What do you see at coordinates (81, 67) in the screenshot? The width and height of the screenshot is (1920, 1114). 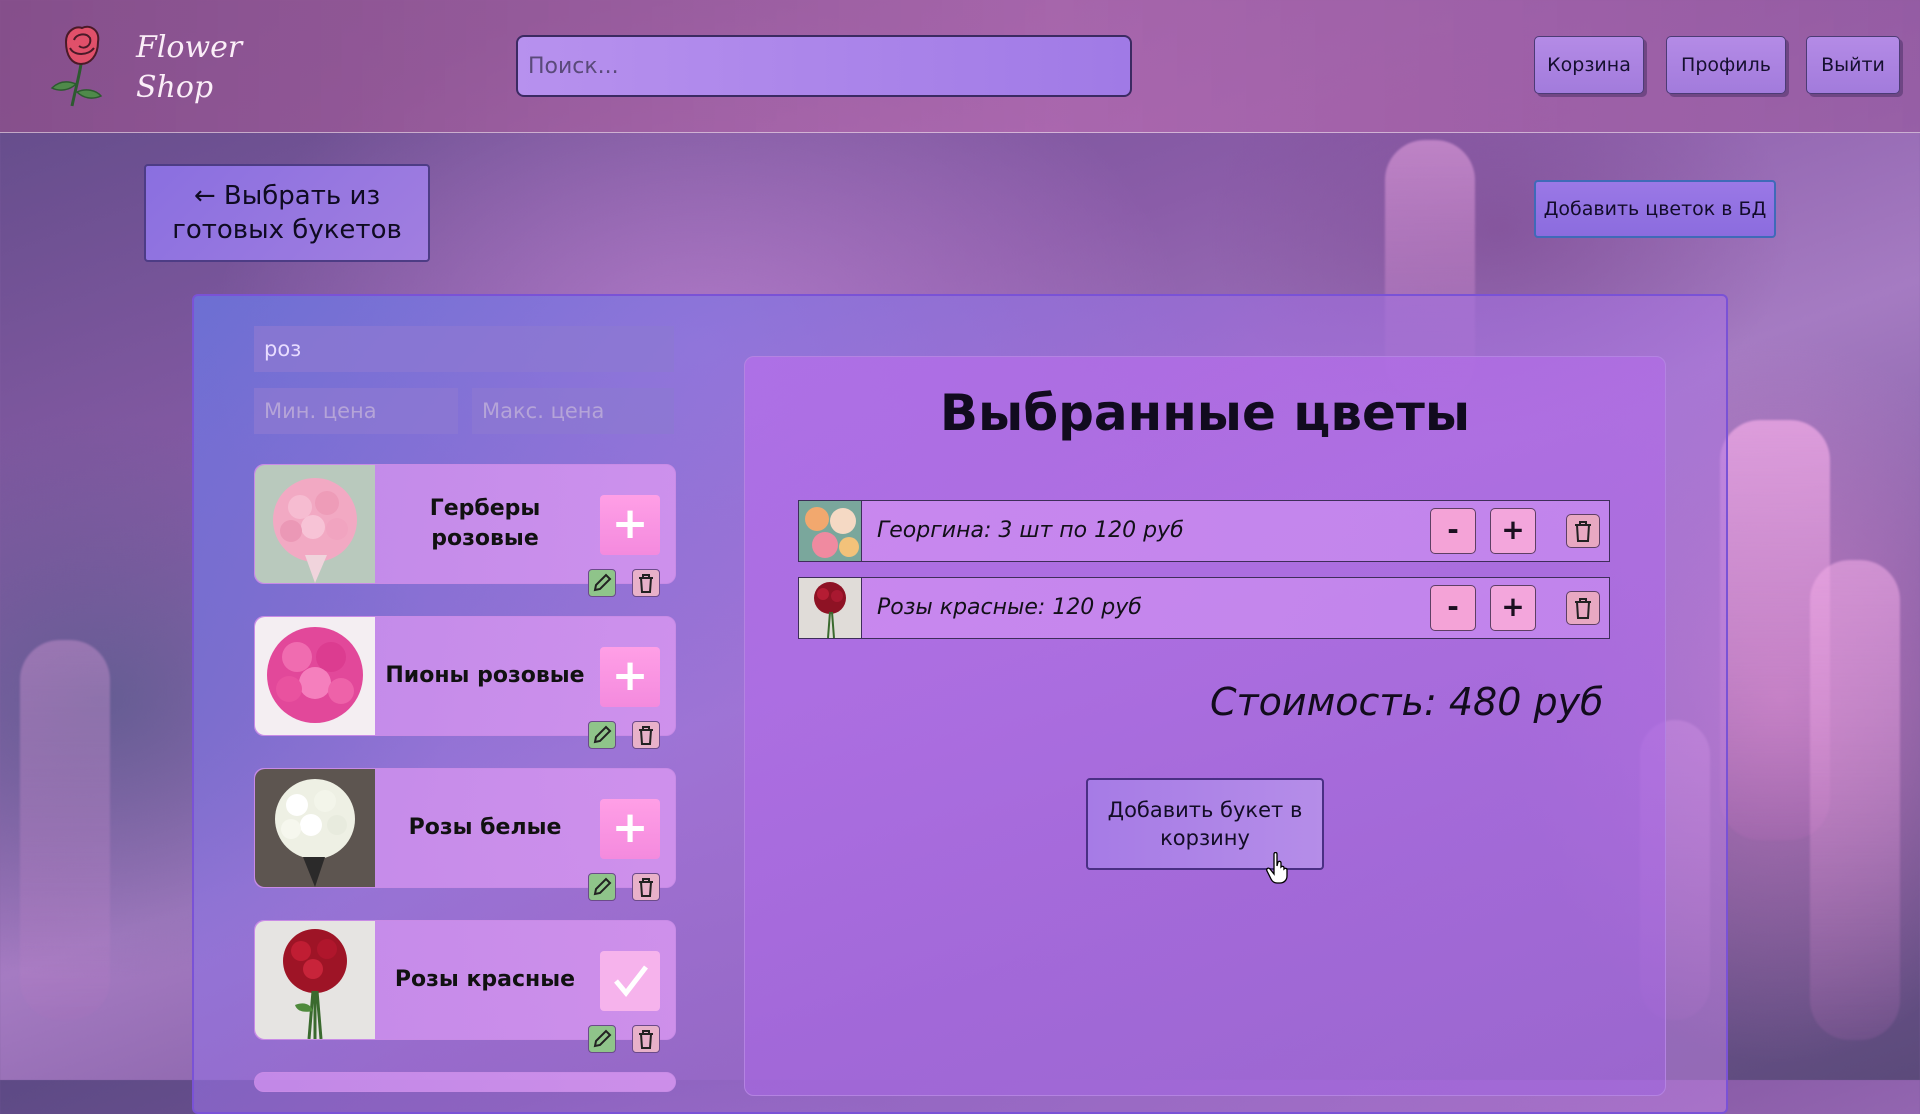 I see `rose-logo-icon` at bounding box center [81, 67].